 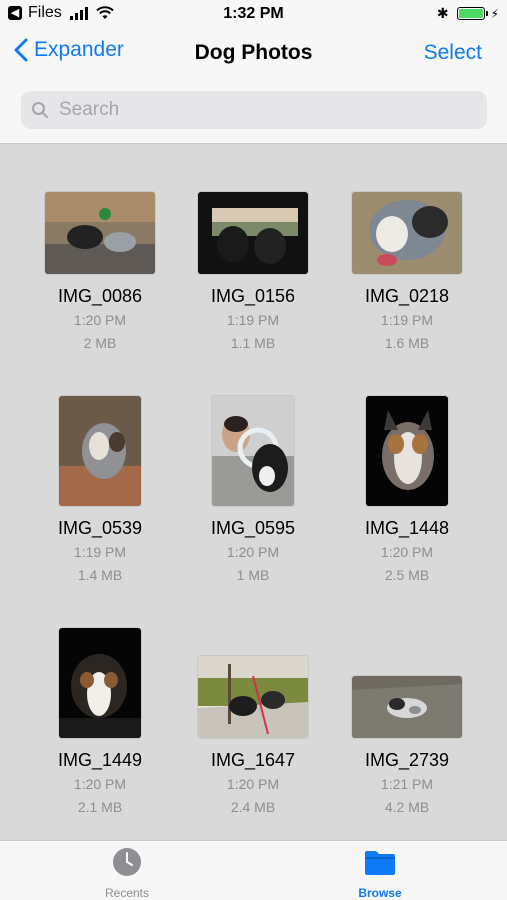 What do you see at coordinates (127, 862) in the screenshot?
I see `clock-icon` at bounding box center [127, 862].